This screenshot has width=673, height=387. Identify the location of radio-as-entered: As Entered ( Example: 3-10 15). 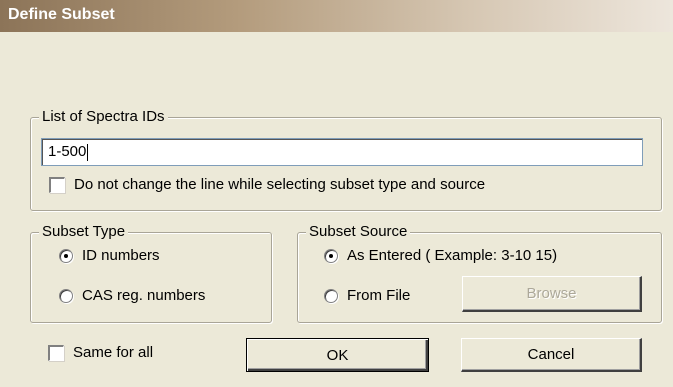
(440, 255).